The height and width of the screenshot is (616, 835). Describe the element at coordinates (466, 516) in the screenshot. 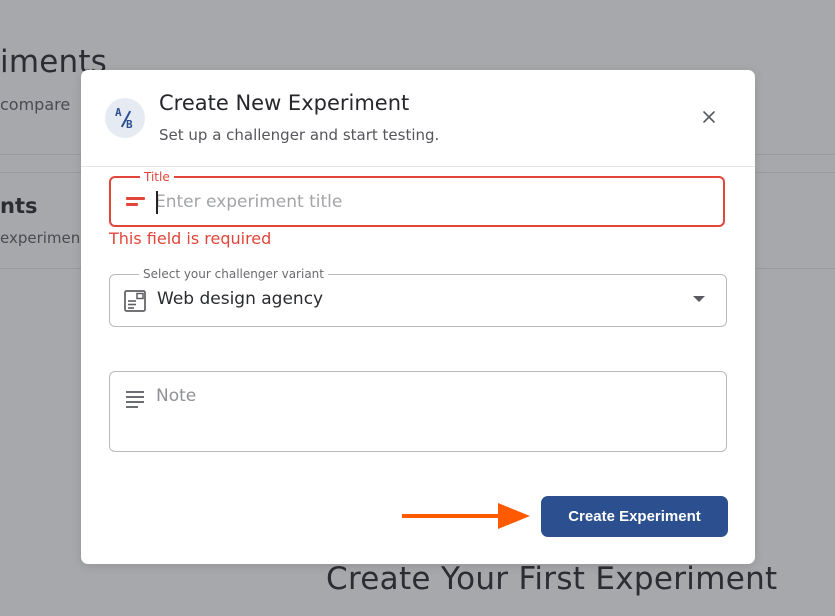

I see `arrow-right-icon` at that location.